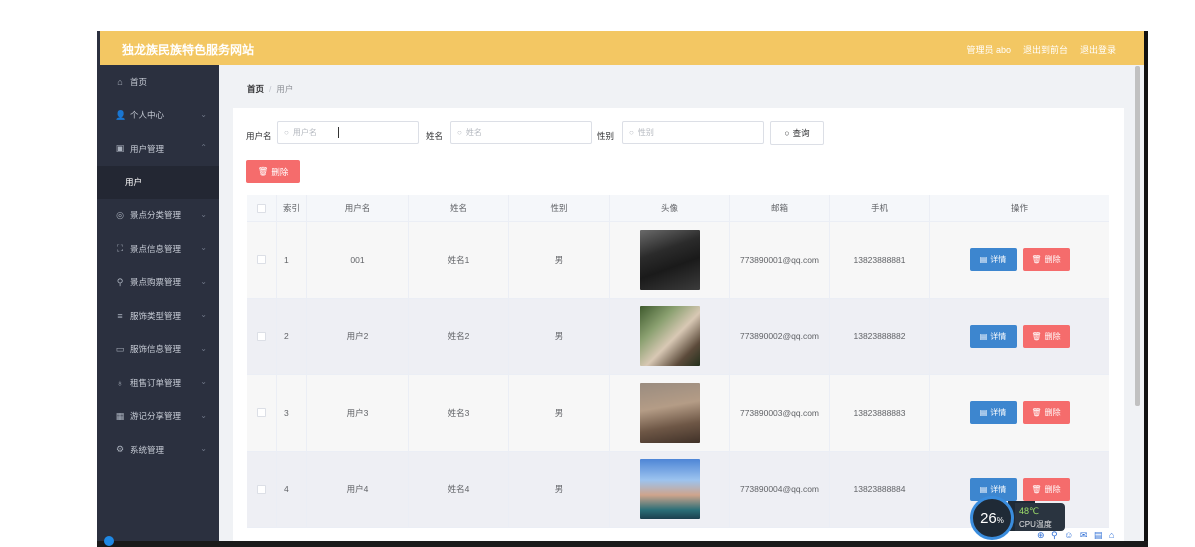  What do you see at coordinates (435, 136) in the screenshot?
I see `name-filter-label: 姓名` at bounding box center [435, 136].